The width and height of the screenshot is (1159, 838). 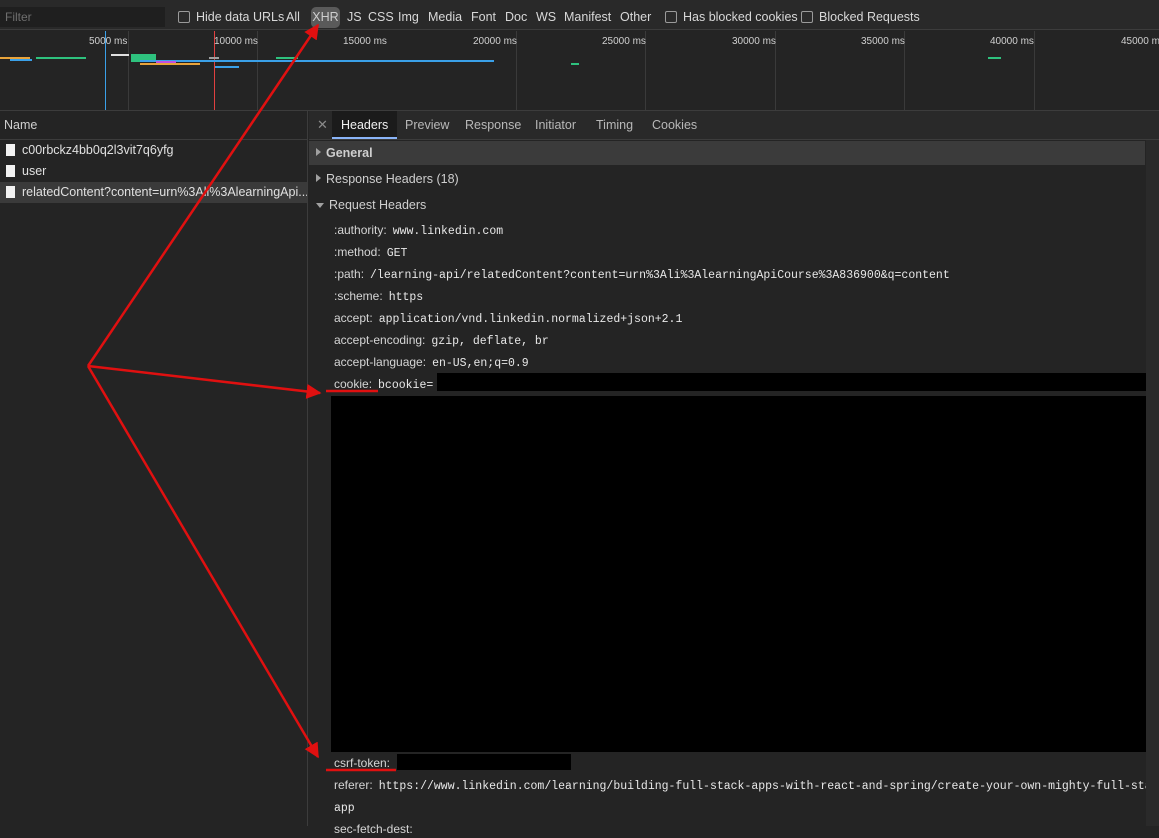 I want to click on timeline-tick-label: 30000 ms, so click(x=754, y=41).